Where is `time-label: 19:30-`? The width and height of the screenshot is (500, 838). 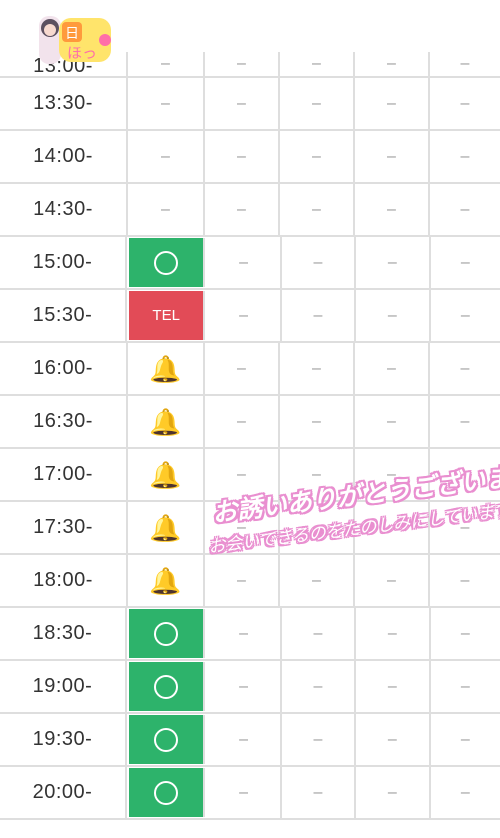
time-label: 19:30- is located at coordinates (63, 739).